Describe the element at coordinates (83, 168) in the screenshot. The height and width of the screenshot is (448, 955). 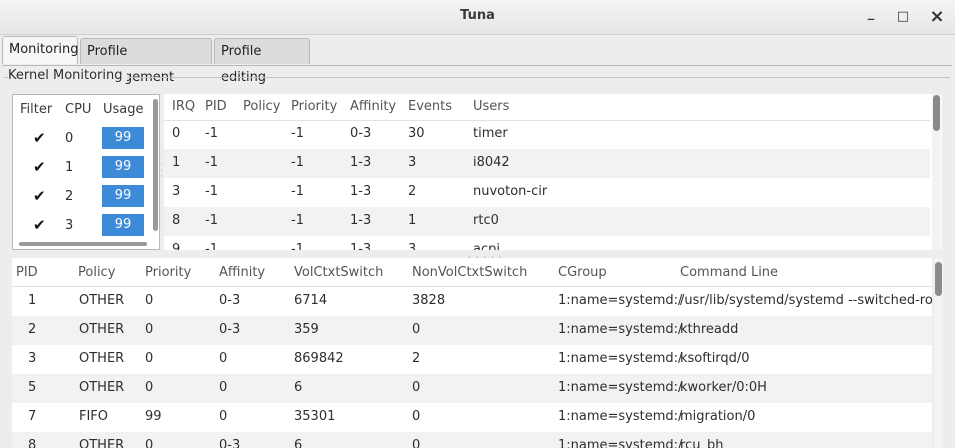
I see `cpu-row: ✔ 1 99` at that location.